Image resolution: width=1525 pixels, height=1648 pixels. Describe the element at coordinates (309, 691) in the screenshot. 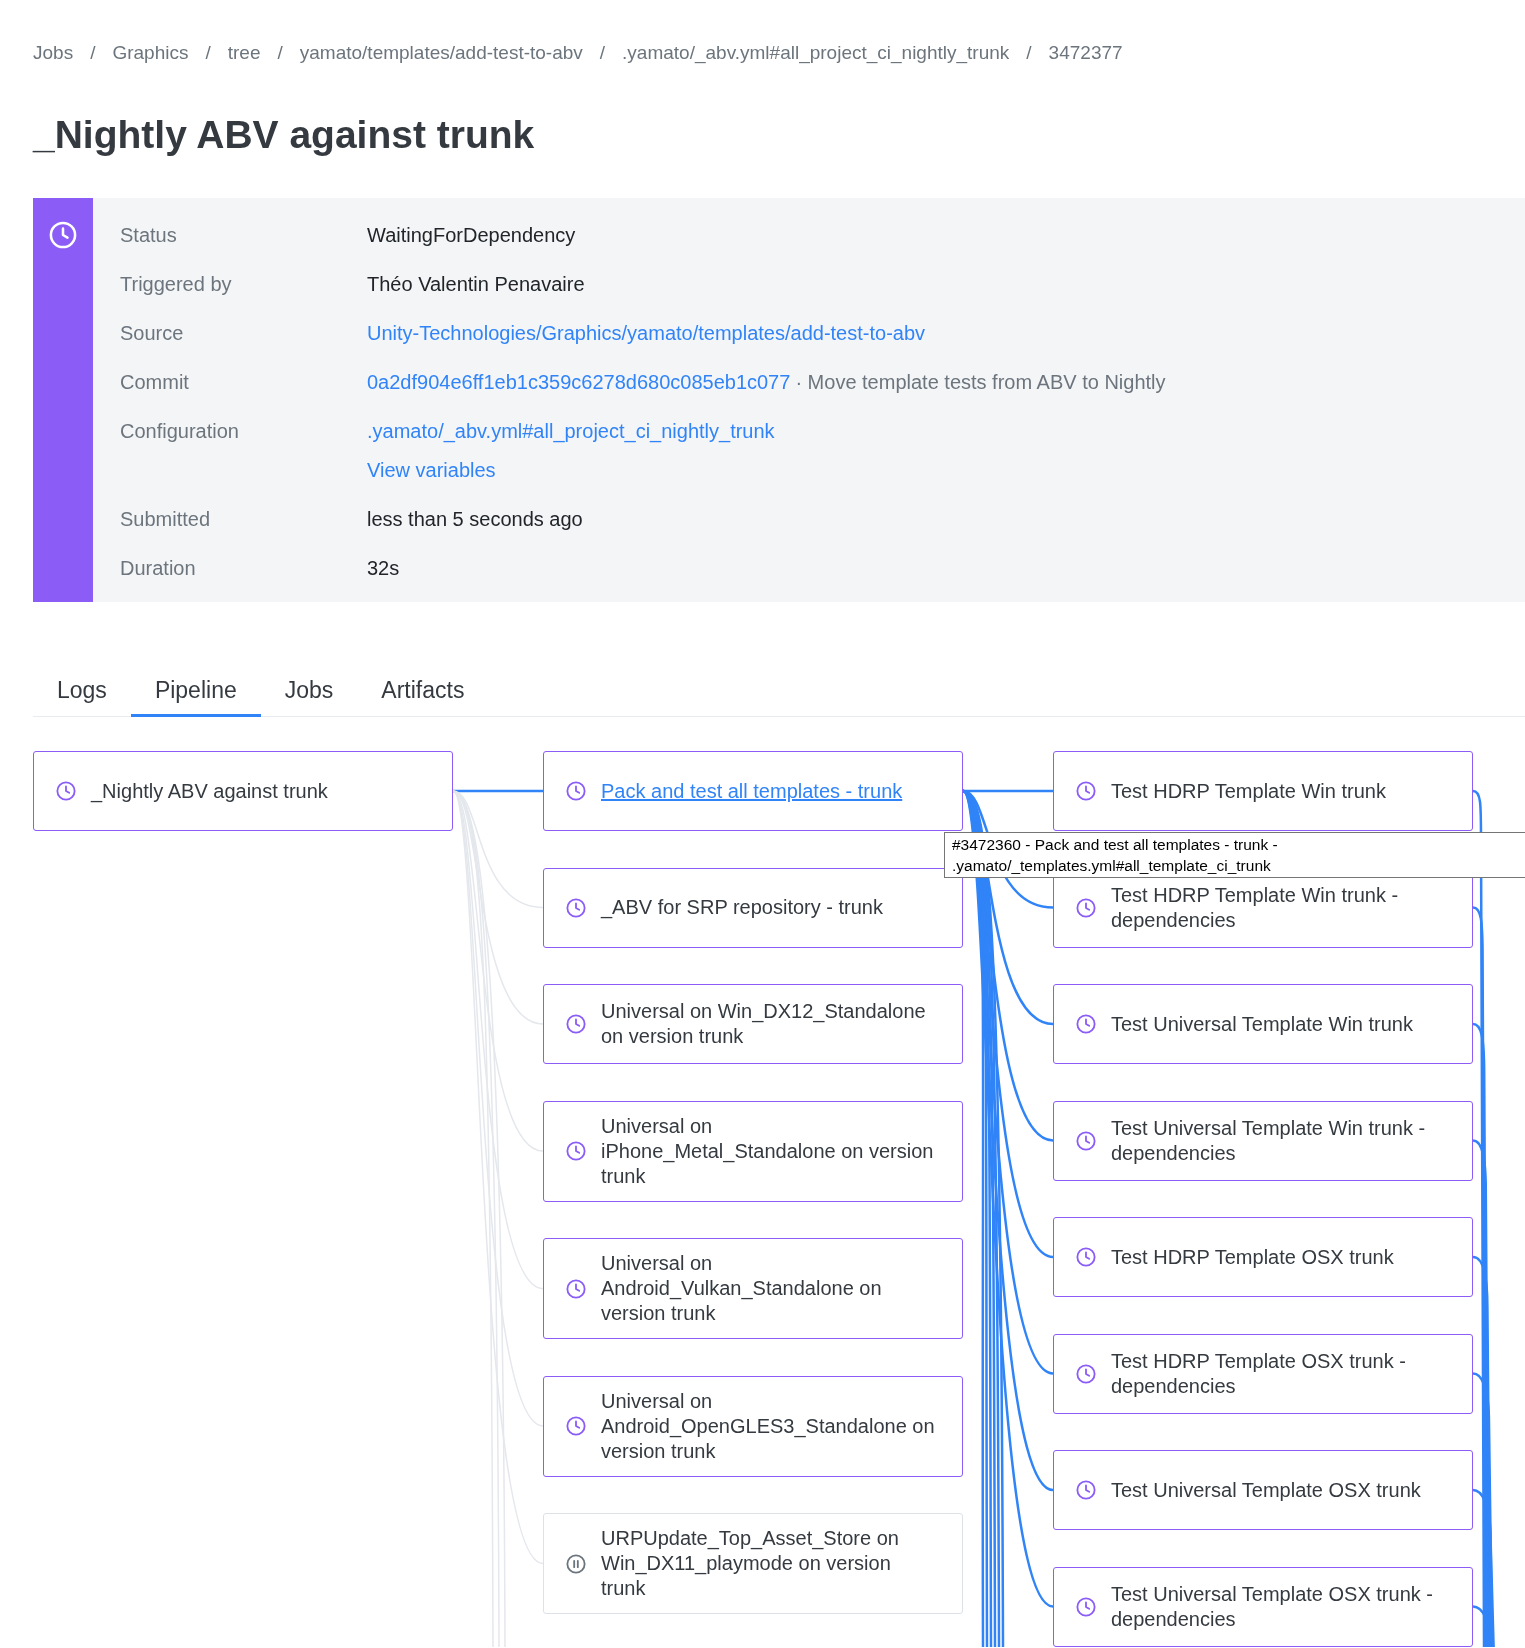

I see `tab: Jobs` at that location.